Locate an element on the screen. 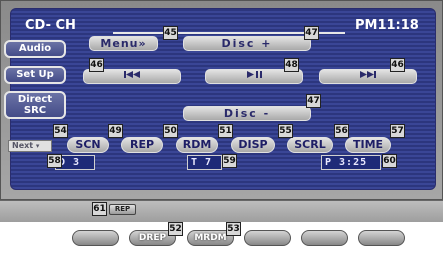  next-functions-button: Next ▾ is located at coordinates (30, 146).